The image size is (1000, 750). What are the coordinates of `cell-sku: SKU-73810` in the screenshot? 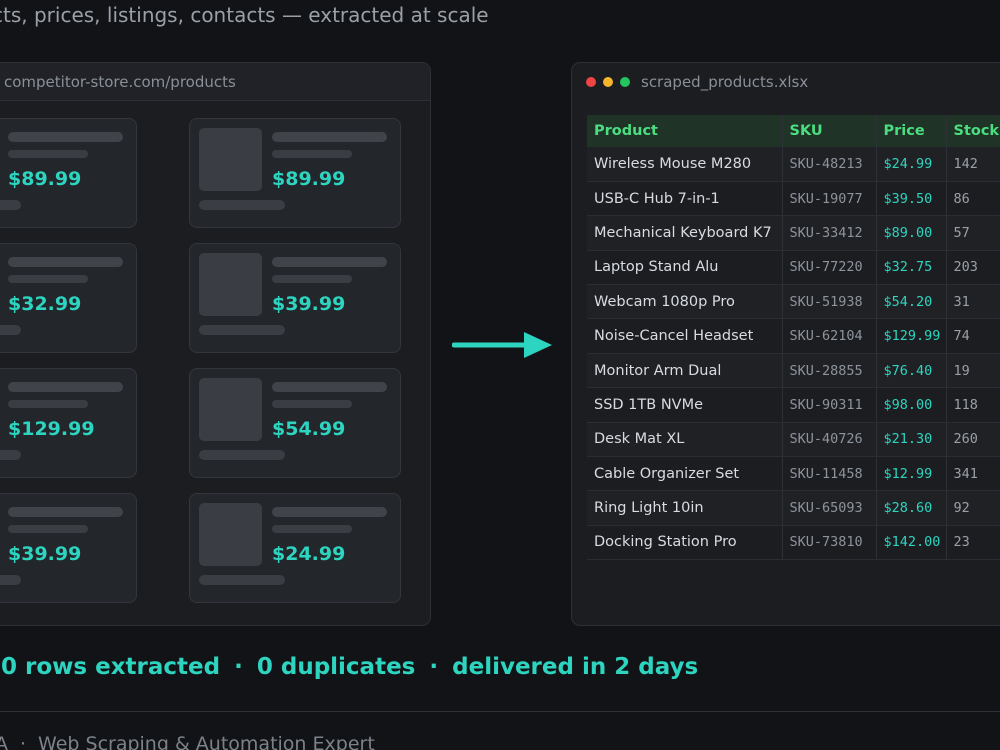 It's located at (829, 543).